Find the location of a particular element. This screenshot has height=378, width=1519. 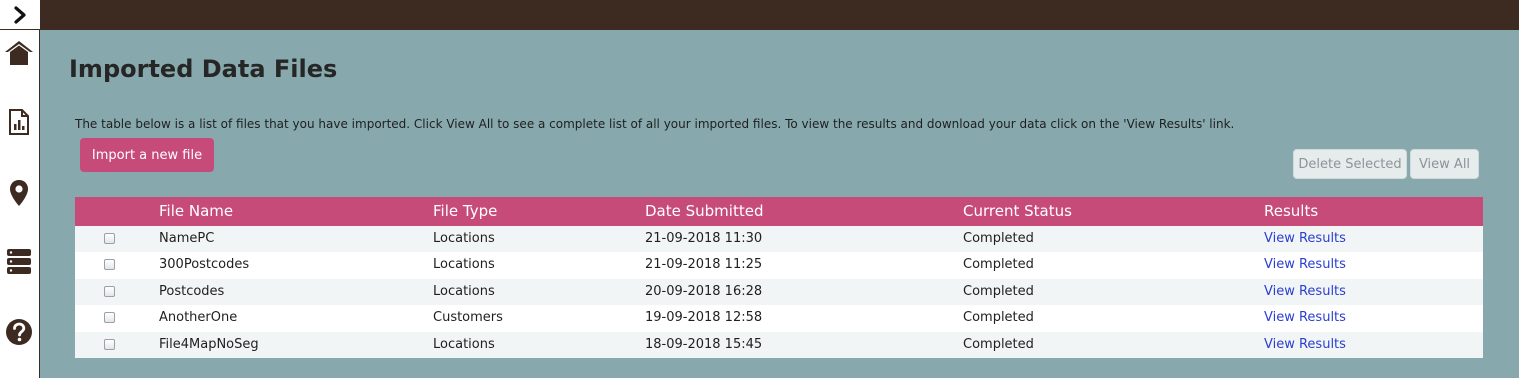

help-icon is located at coordinates (19, 332).